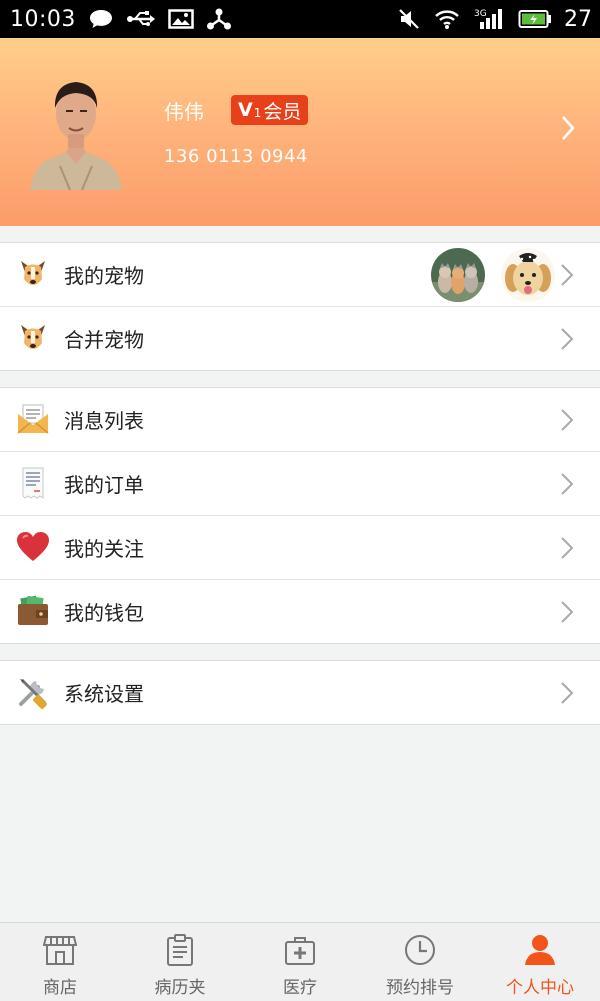 Image resolution: width=600 pixels, height=1001 pixels. What do you see at coordinates (104, 694) in the screenshot?
I see `menu-label-settings: 系统设置` at bounding box center [104, 694].